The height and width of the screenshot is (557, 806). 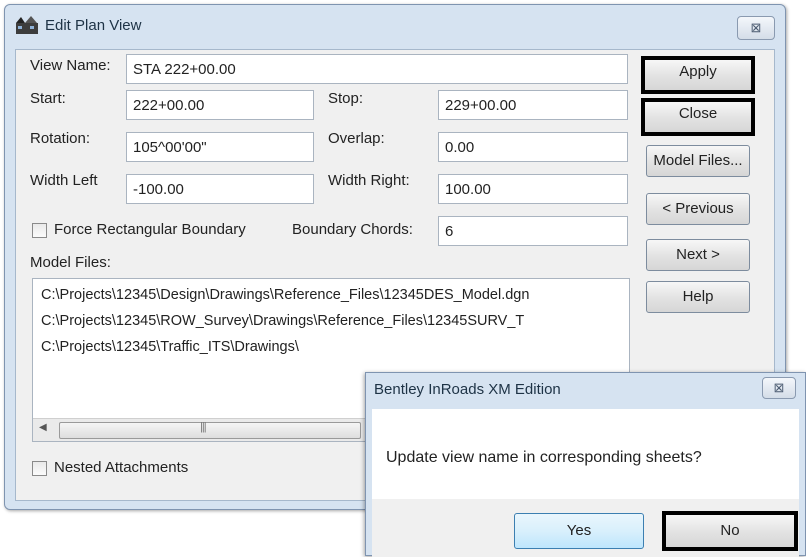 I want to click on force-rectangular-label: Force Rectangular Boundary, so click(x=150, y=229).